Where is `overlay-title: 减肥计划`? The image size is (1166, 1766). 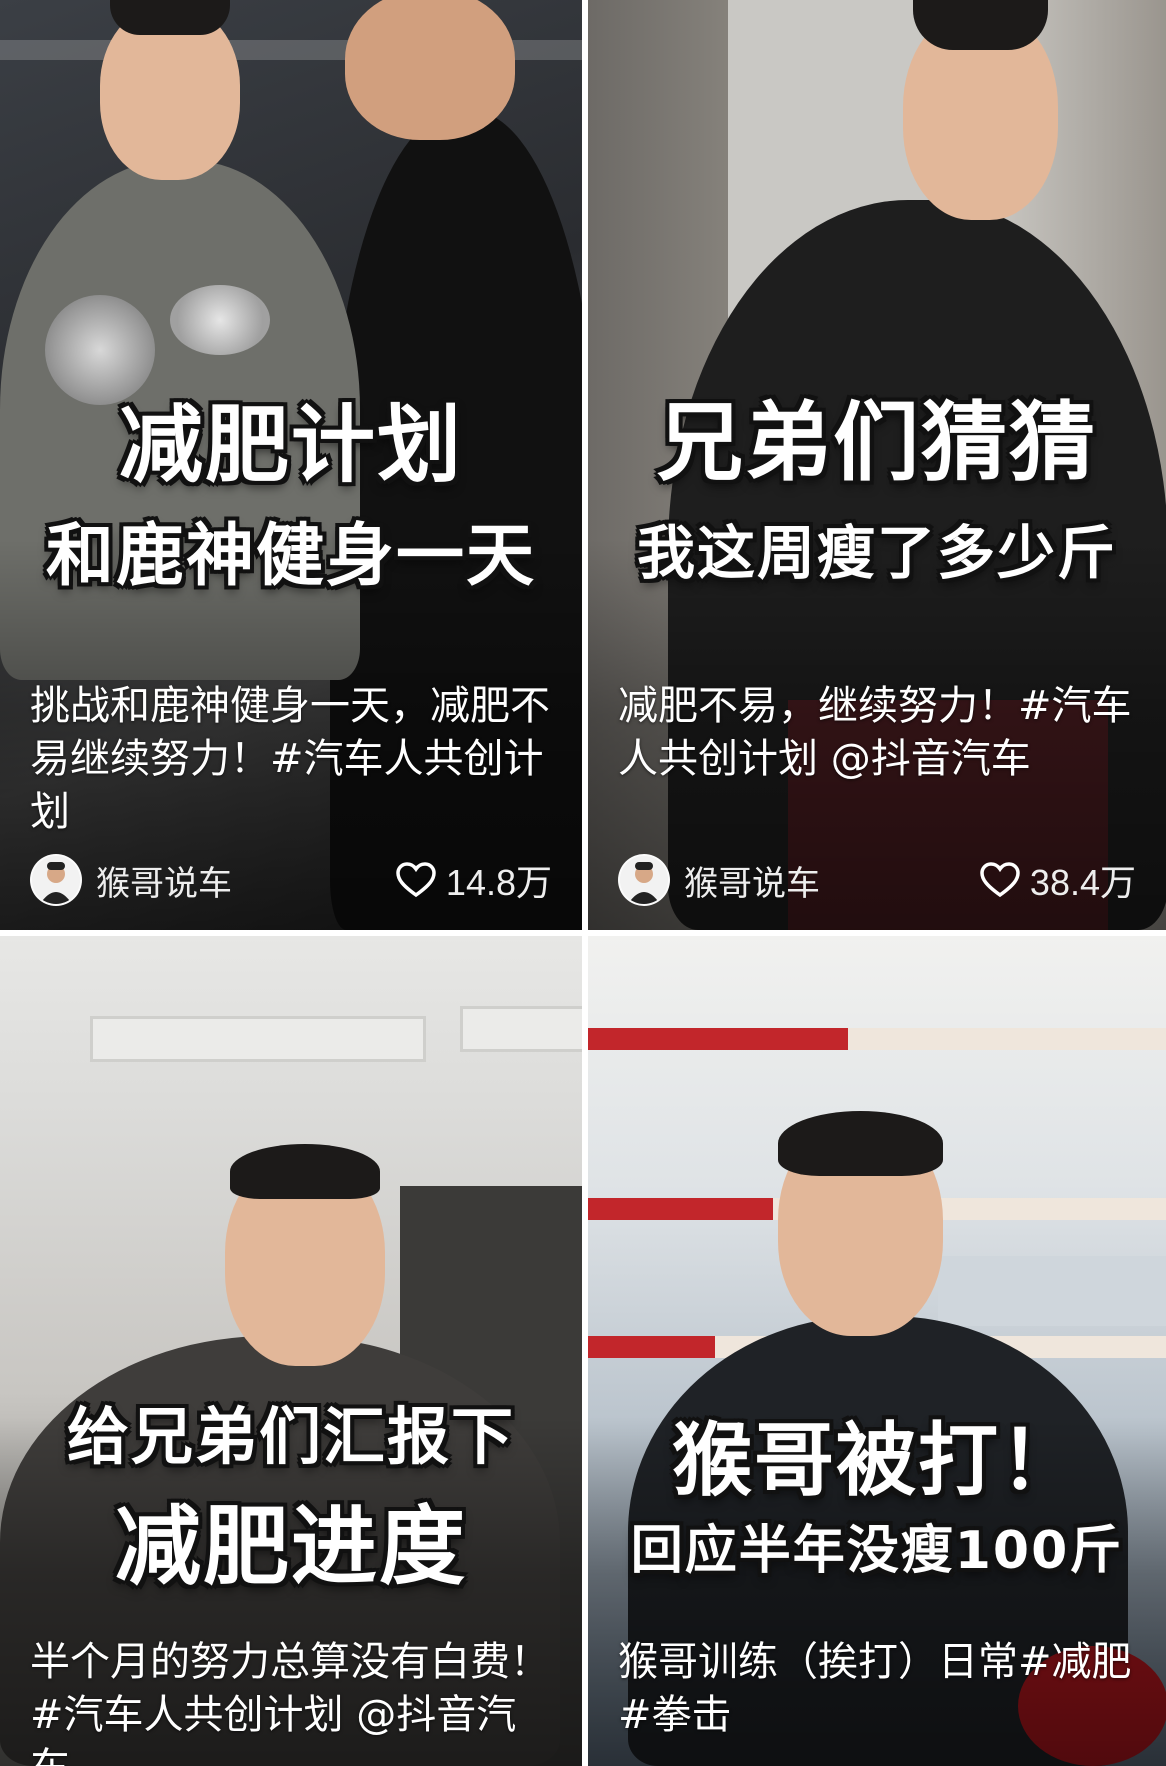 overlay-title: 减肥计划 is located at coordinates (290, 445).